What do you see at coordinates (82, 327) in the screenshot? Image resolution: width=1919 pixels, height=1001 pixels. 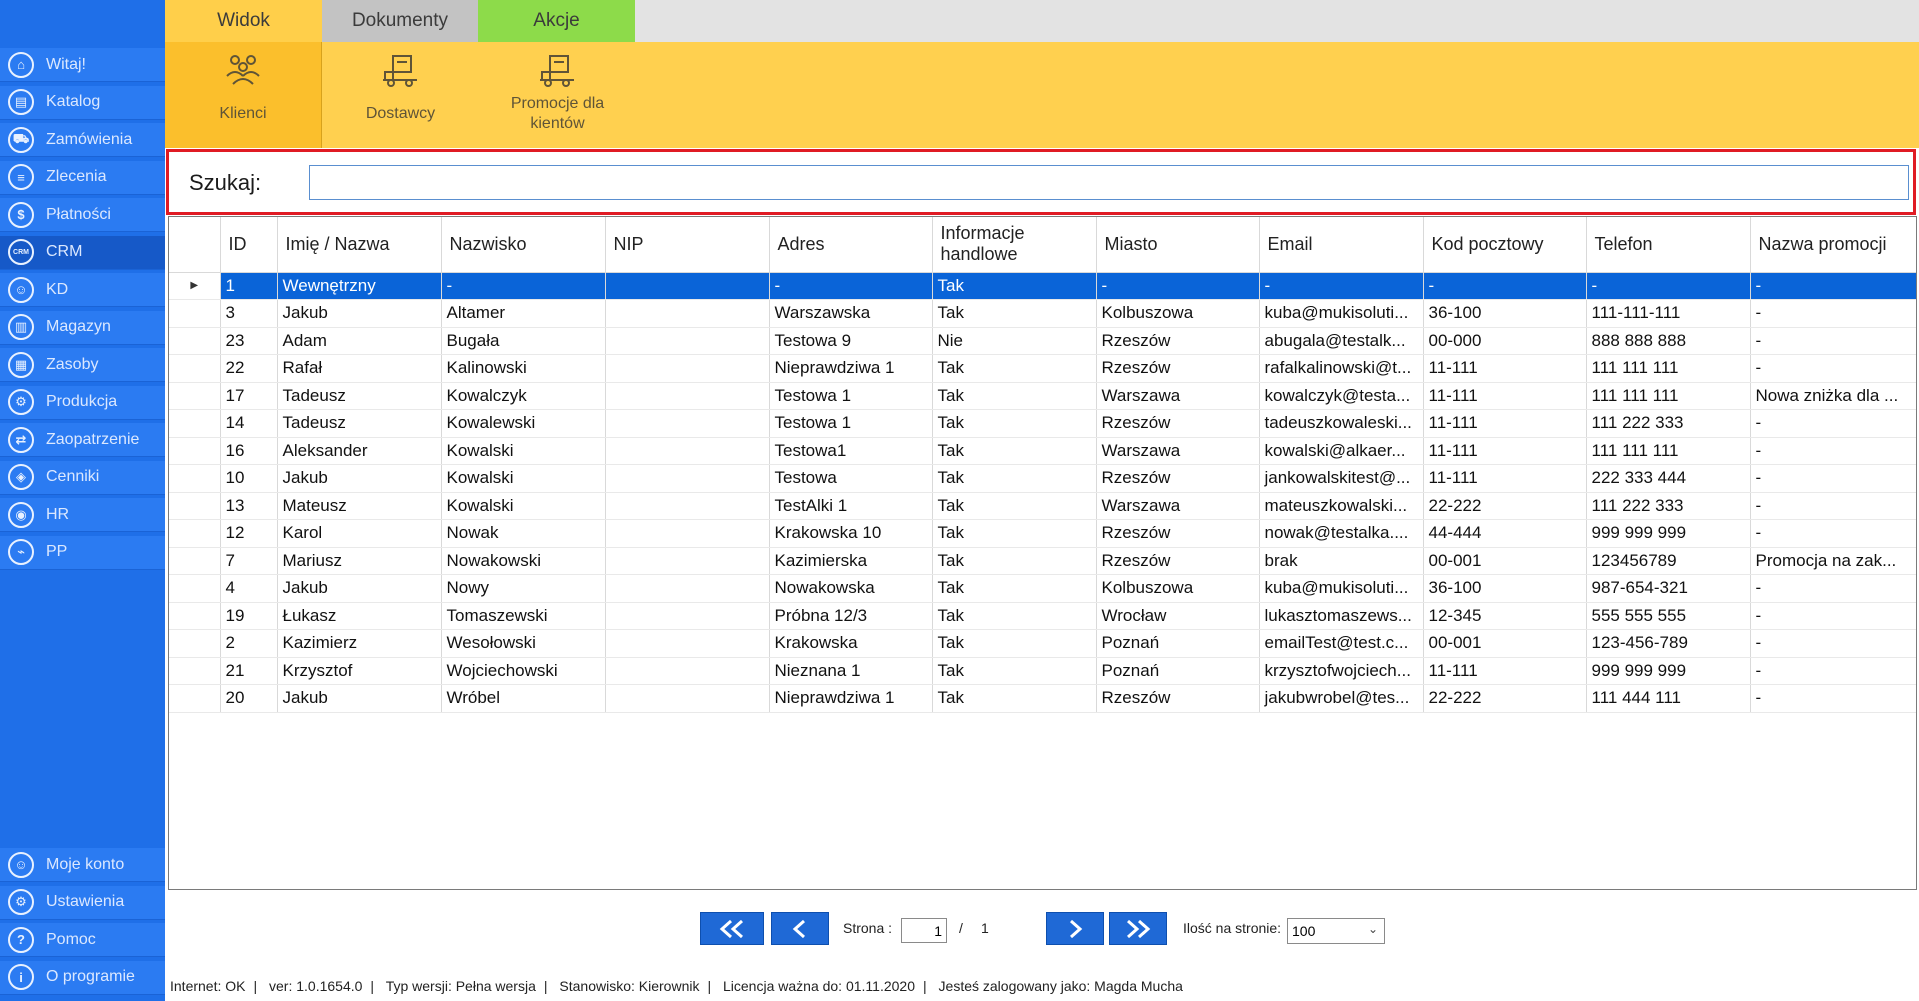 I see `sidebar-item-magazyn: ▥ Magazyn` at bounding box center [82, 327].